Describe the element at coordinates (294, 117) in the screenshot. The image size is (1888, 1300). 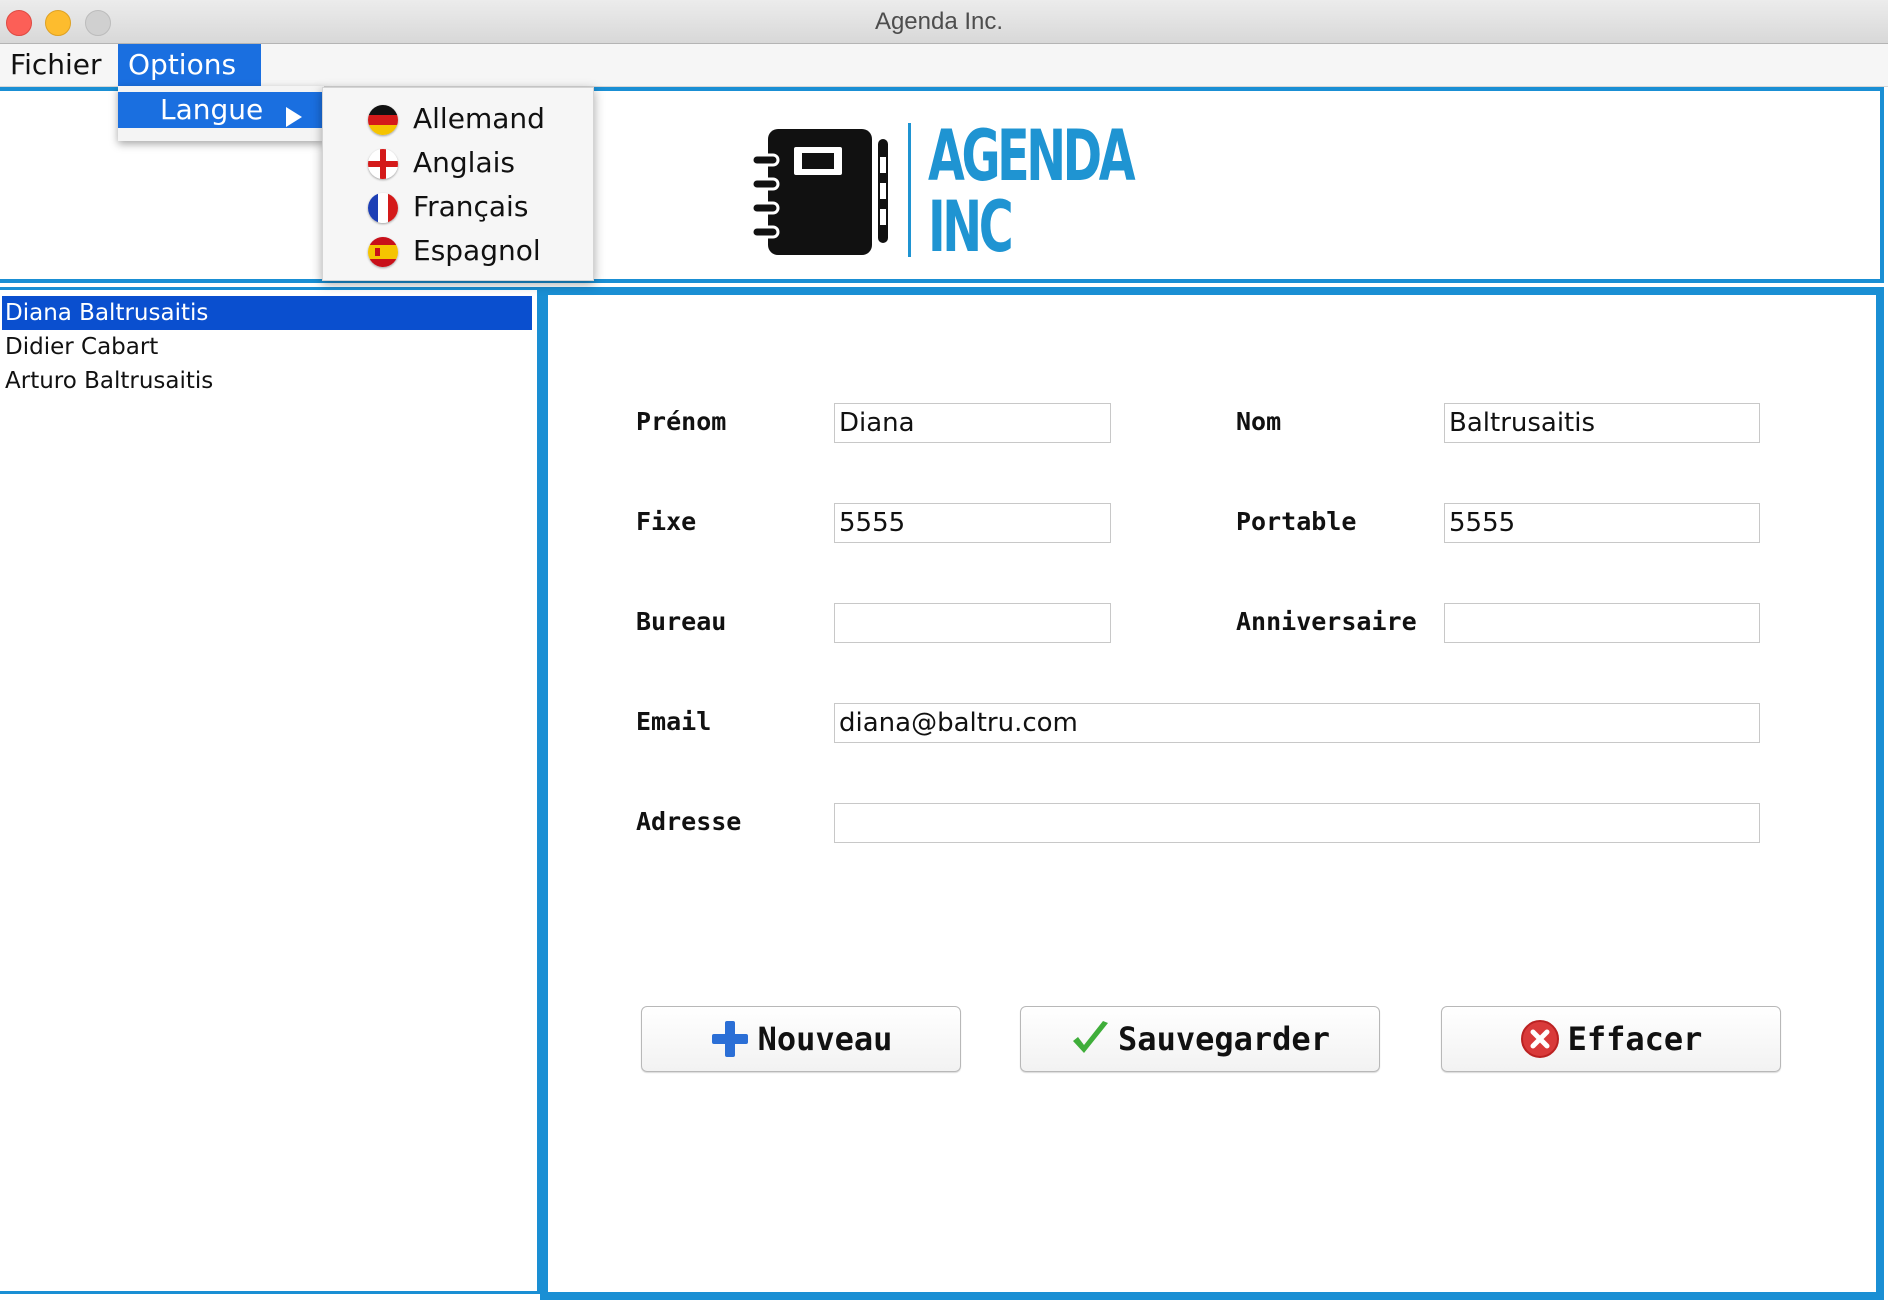
I see `submenu-arrow-icon` at that location.